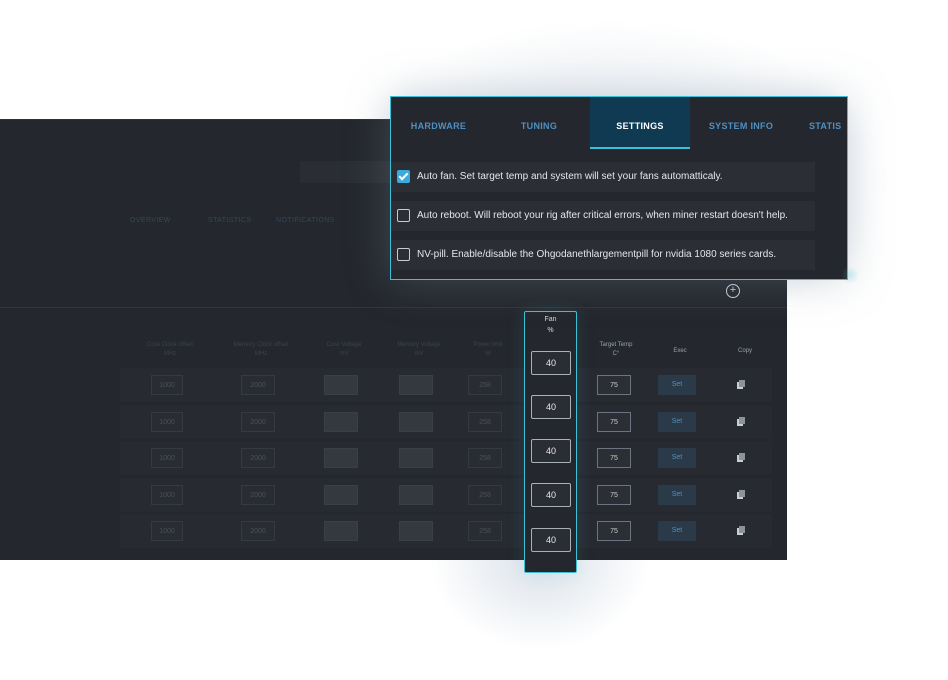 The width and height of the screenshot is (948, 680). What do you see at coordinates (305, 220) in the screenshot?
I see `bg-tab-notifications: Notifications` at bounding box center [305, 220].